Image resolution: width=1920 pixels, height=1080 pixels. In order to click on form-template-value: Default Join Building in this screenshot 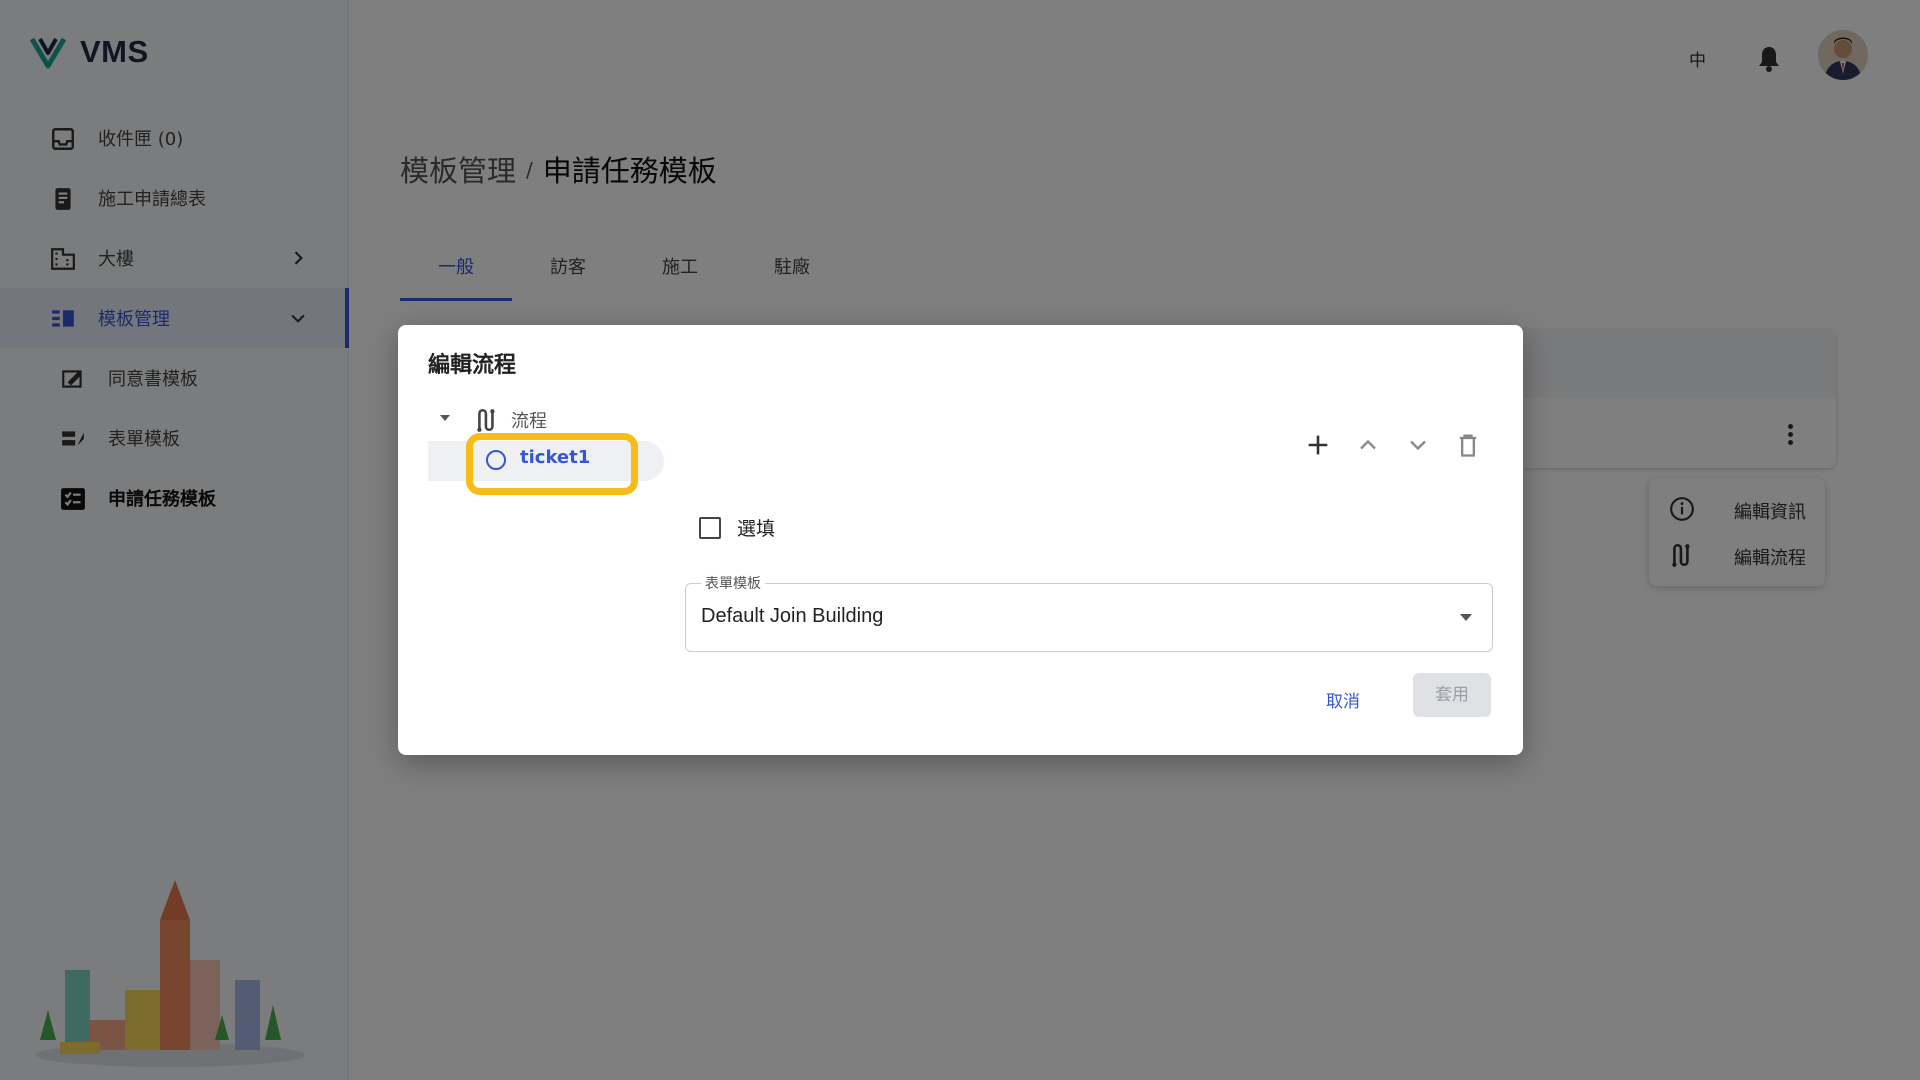, I will do `click(792, 616)`.